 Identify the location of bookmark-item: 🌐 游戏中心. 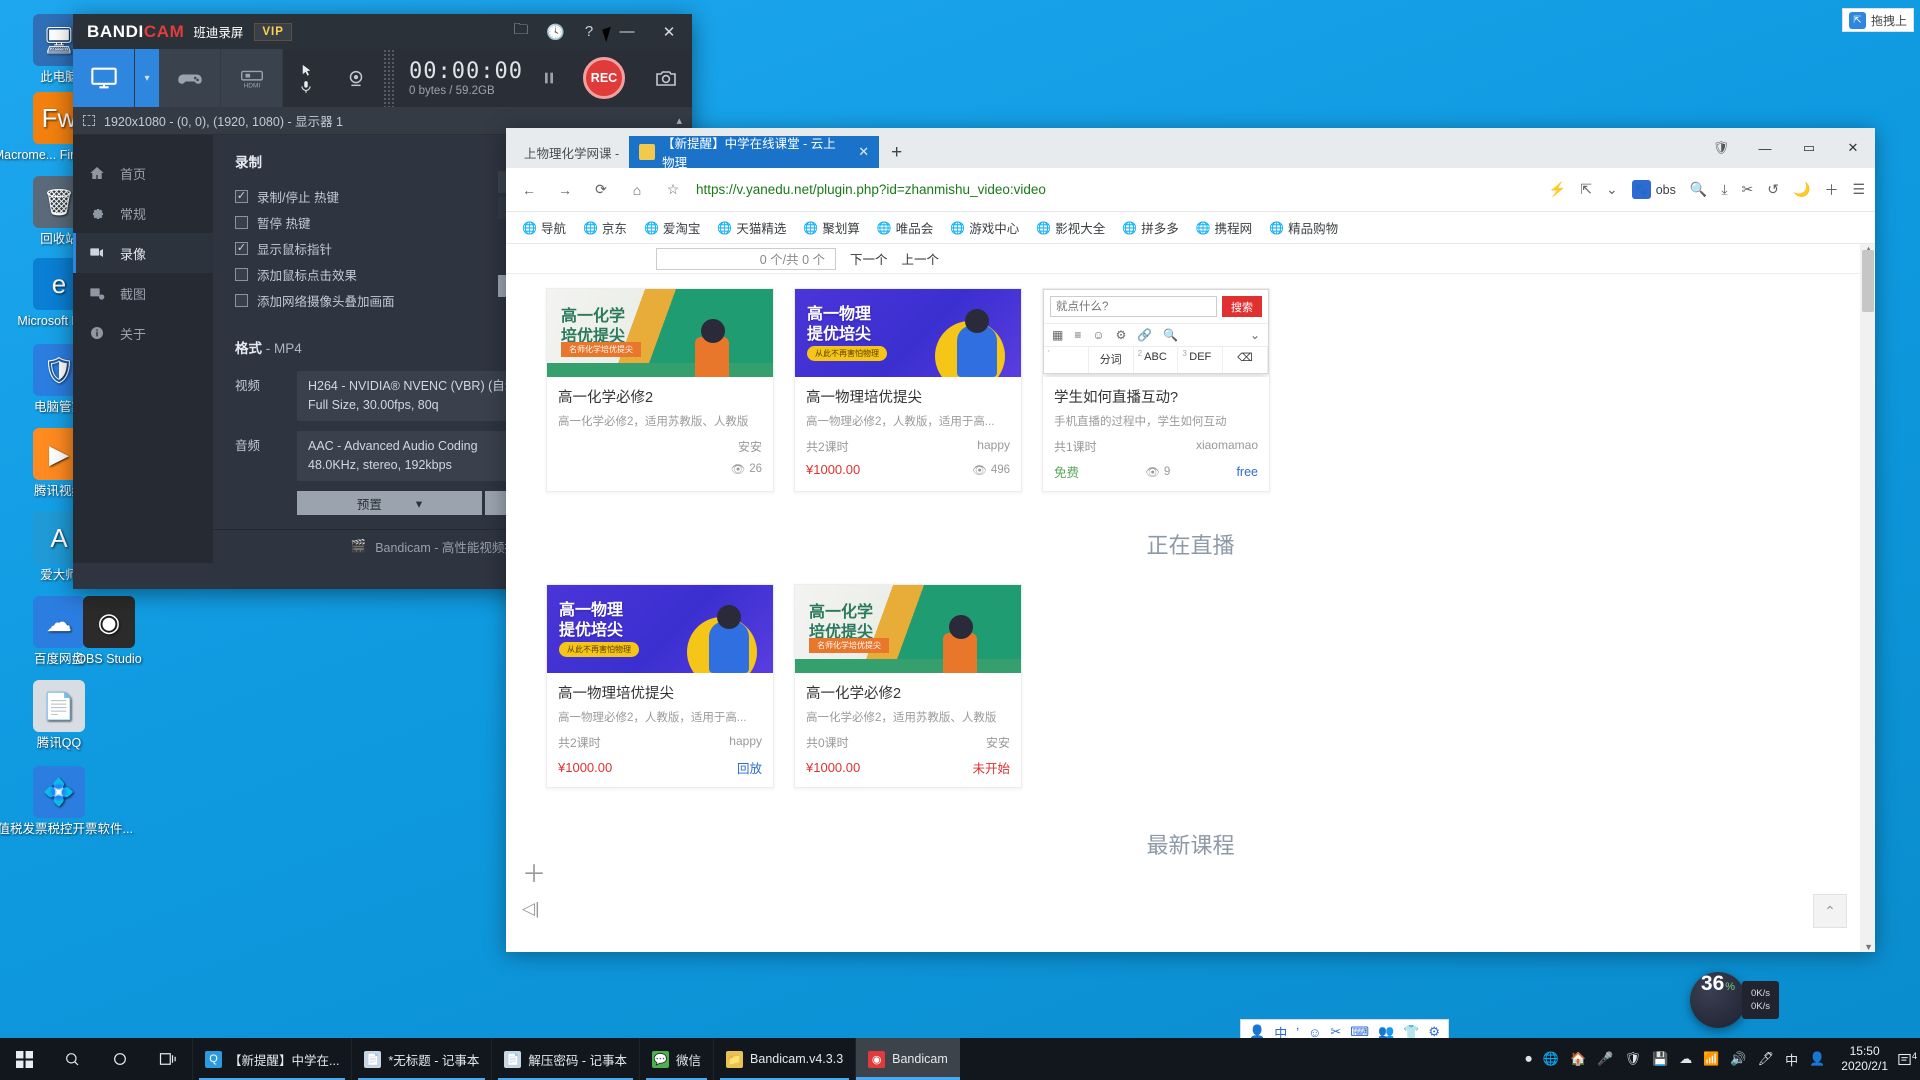
(984, 227).